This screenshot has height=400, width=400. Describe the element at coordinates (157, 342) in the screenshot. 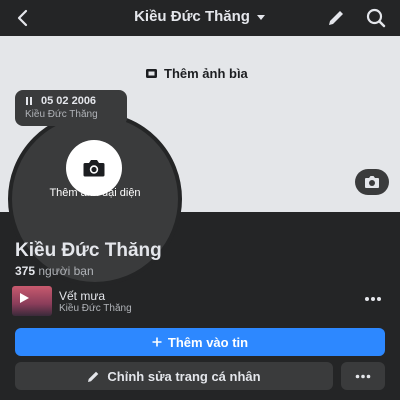

I see `plus-icon` at that location.